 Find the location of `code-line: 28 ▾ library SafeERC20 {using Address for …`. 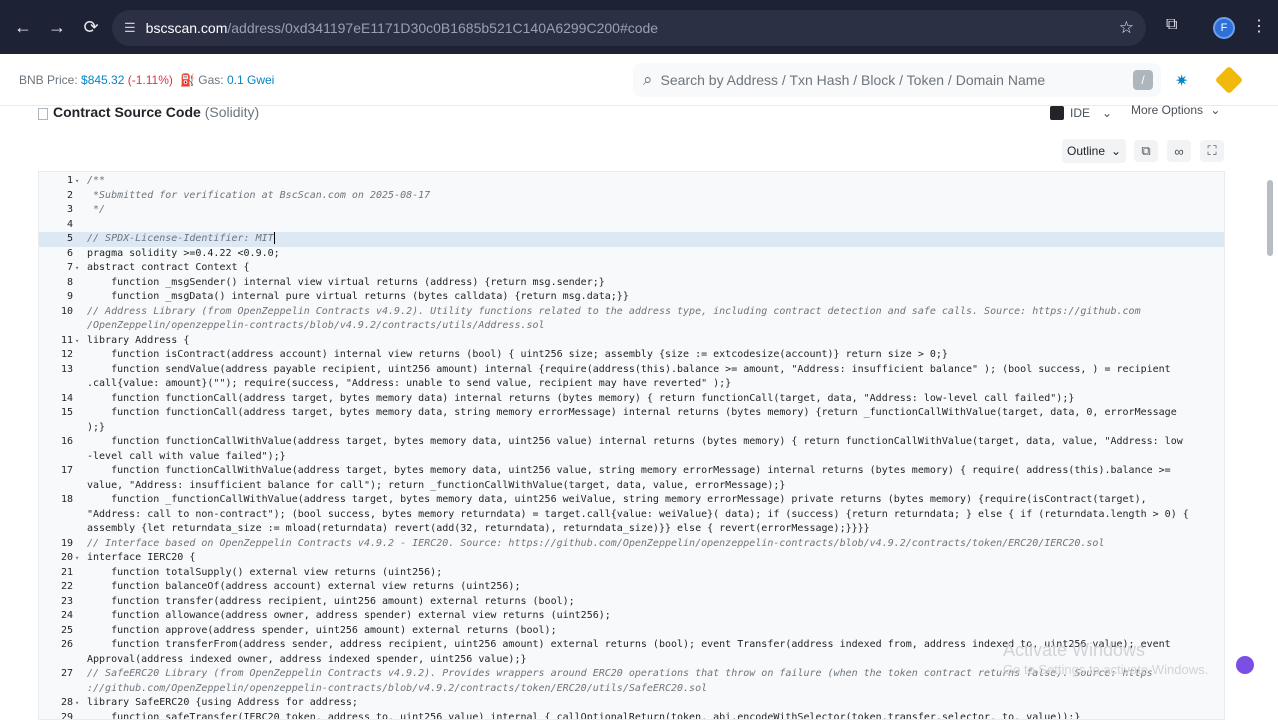

code-line: 28 ▾ library SafeERC20 {using Address for … is located at coordinates (631, 703).